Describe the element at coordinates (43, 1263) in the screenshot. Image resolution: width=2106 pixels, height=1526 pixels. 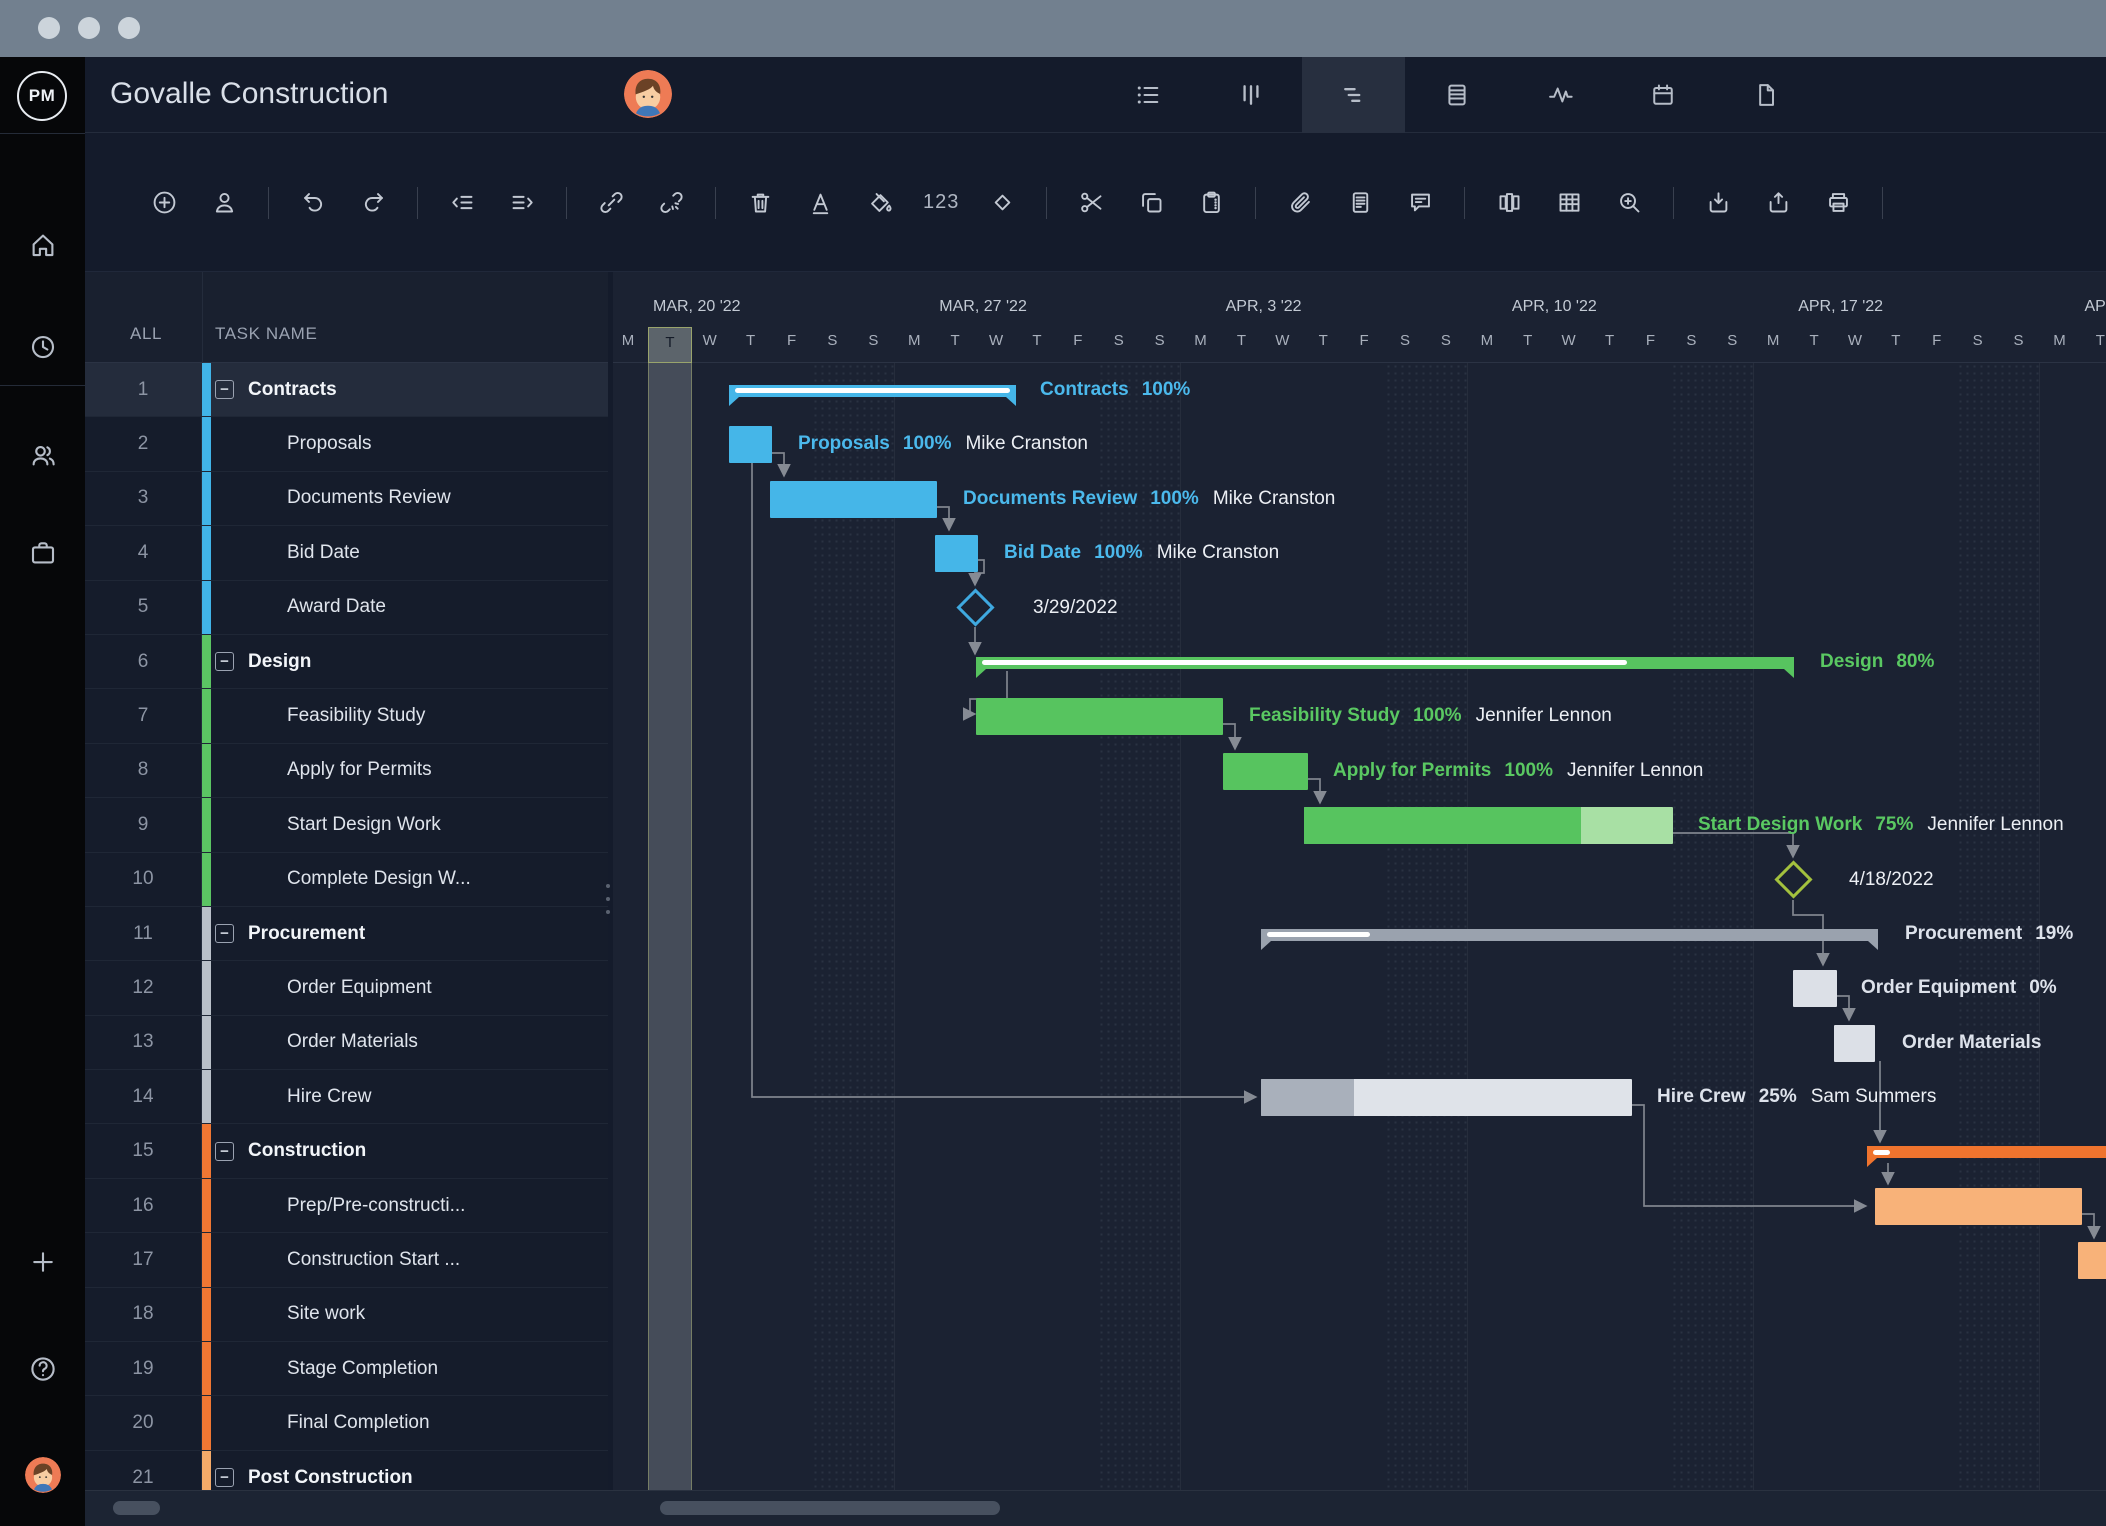
I see `sidebar-plus-icon` at that location.